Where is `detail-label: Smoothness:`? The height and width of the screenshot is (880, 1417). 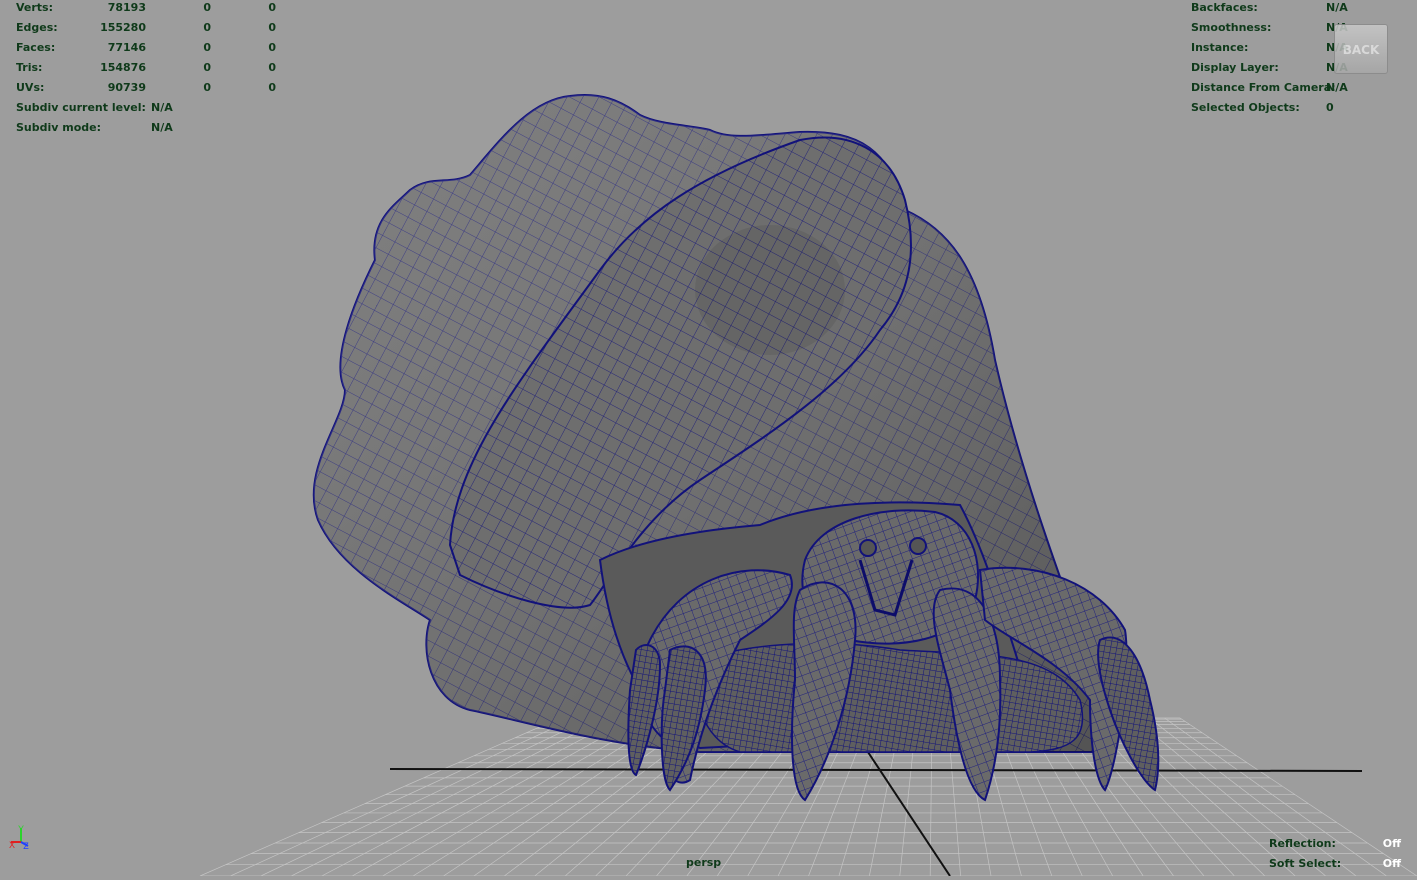
detail-label: Smoothness: is located at coordinates (1231, 27).